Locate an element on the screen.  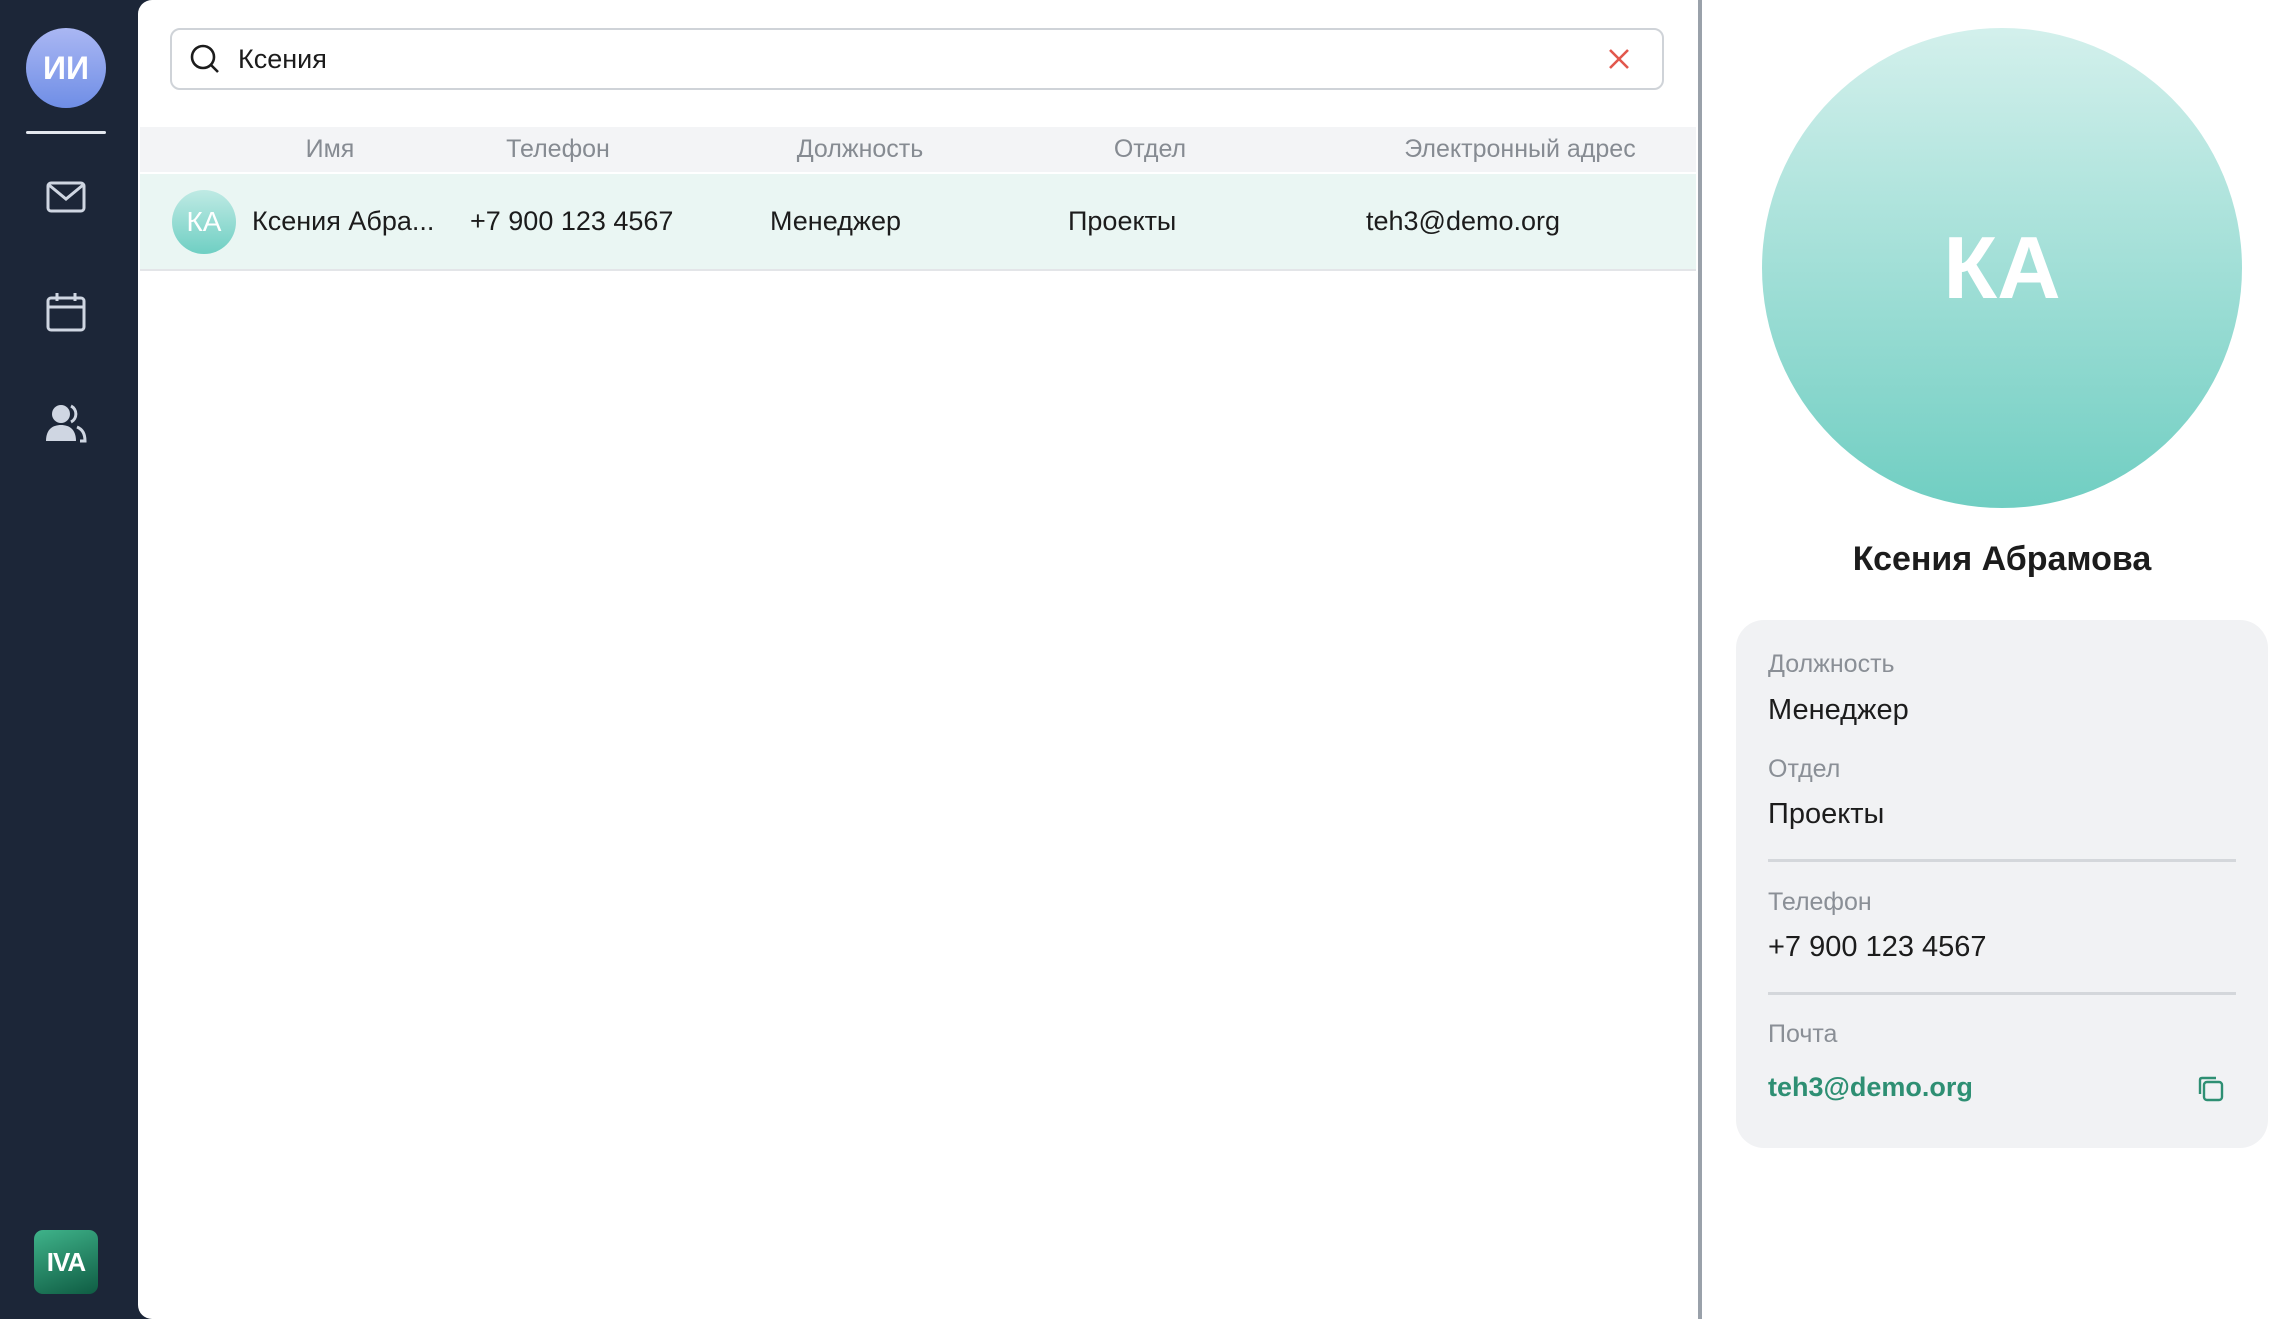
copy-icon is located at coordinates (2211, 1089).